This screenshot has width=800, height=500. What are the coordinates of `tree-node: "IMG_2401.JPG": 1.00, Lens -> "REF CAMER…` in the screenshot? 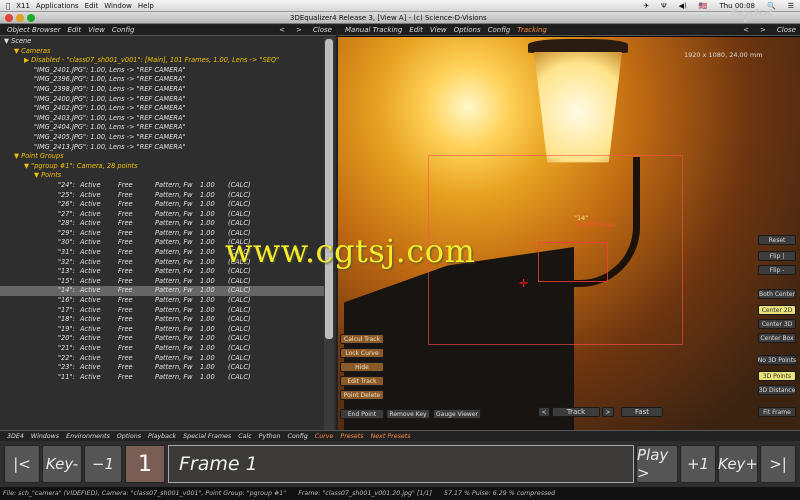 It's located at (162, 71).